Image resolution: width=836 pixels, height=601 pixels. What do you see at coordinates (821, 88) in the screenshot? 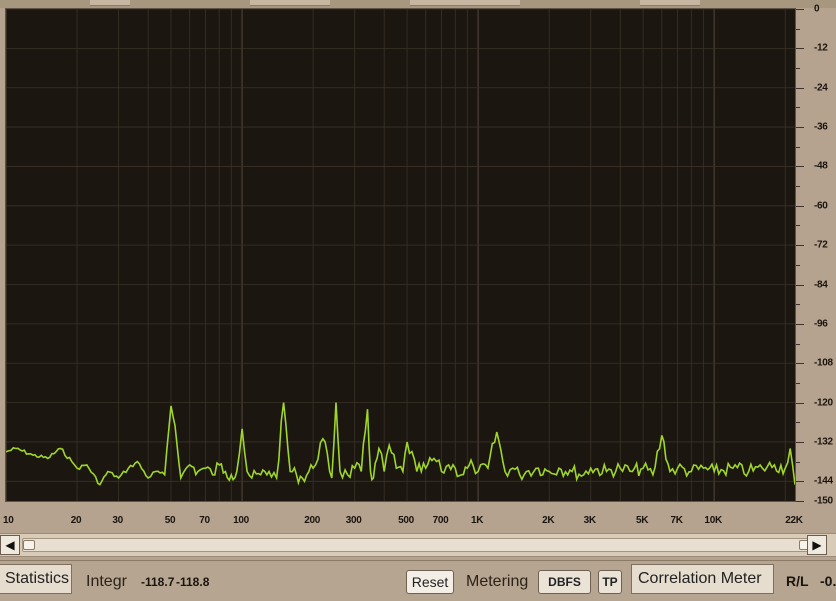
I see `y-axis-label: -24` at bounding box center [821, 88].